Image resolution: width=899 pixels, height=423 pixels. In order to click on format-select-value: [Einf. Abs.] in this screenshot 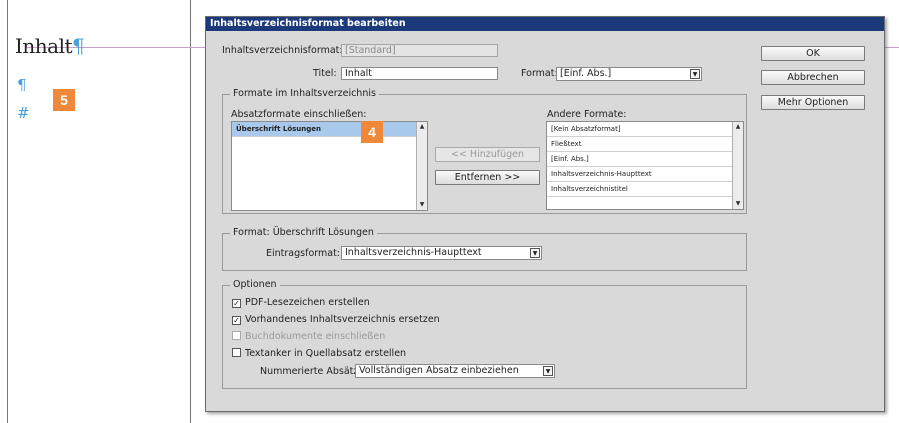, I will do `click(586, 73)`.